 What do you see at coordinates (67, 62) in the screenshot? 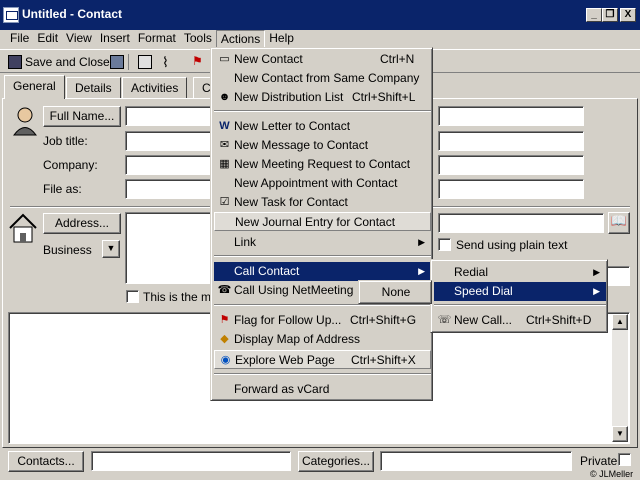
I see `save-and-close-label: Save and Close` at bounding box center [67, 62].